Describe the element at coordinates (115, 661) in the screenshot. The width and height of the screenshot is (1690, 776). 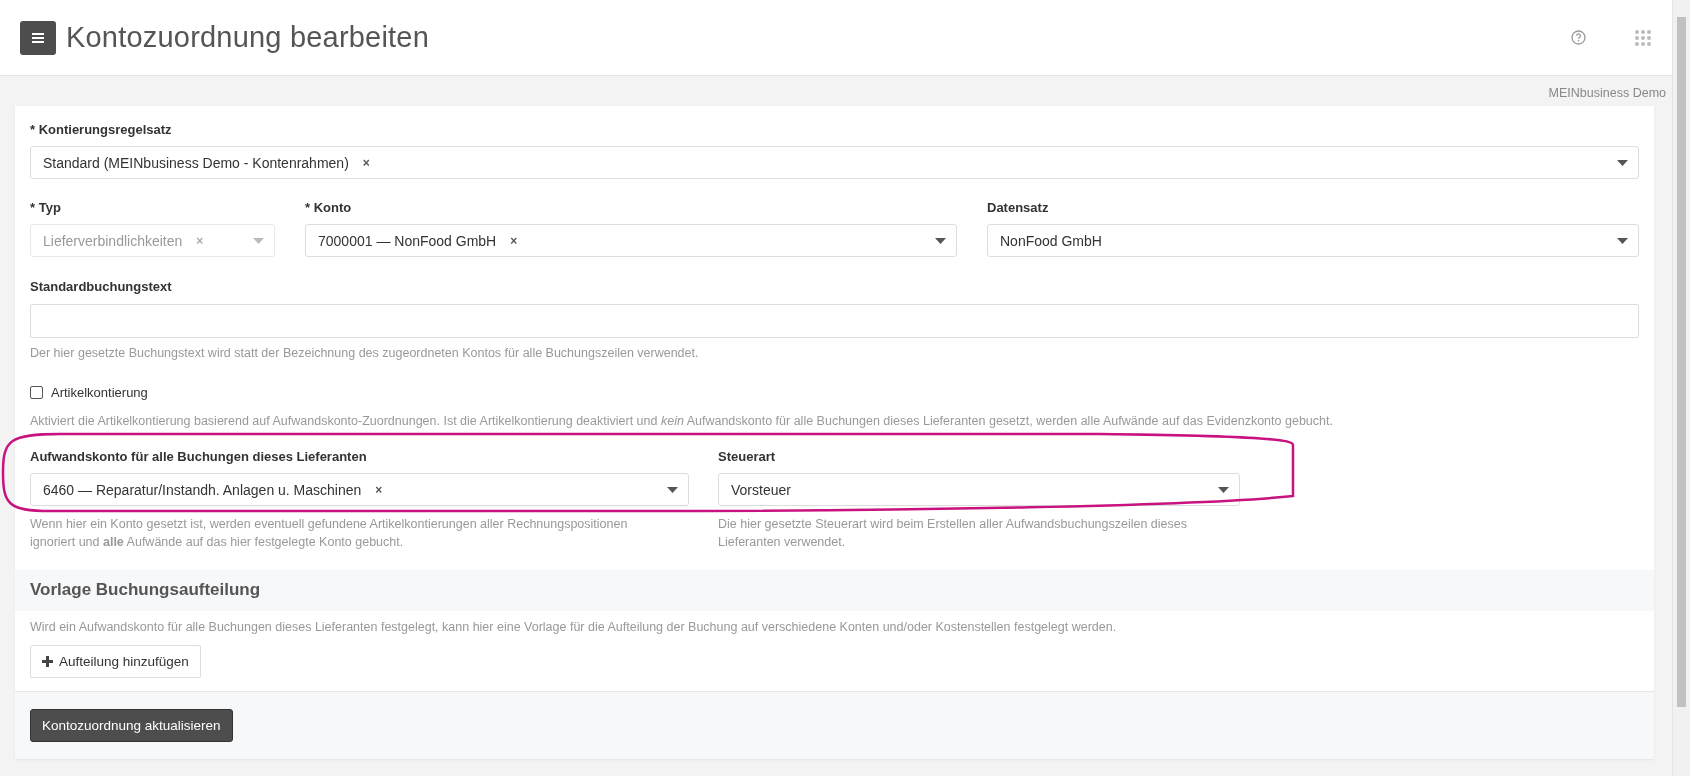
I see `add-split-button: Aufteilung hinzufügen` at that location.